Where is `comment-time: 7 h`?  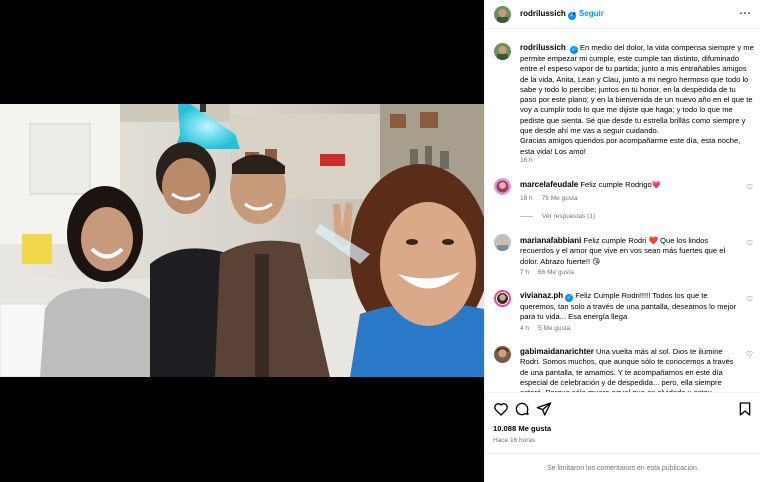 comment-time: 7 h is located at coordinates (525, 272).